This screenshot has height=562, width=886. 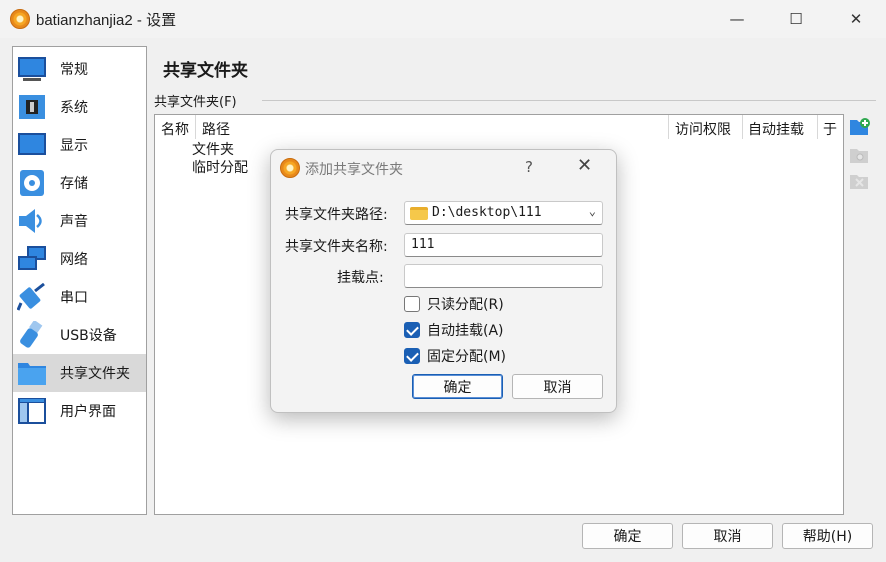 I want to click on mount-point-input, so click(x=503, y=276).